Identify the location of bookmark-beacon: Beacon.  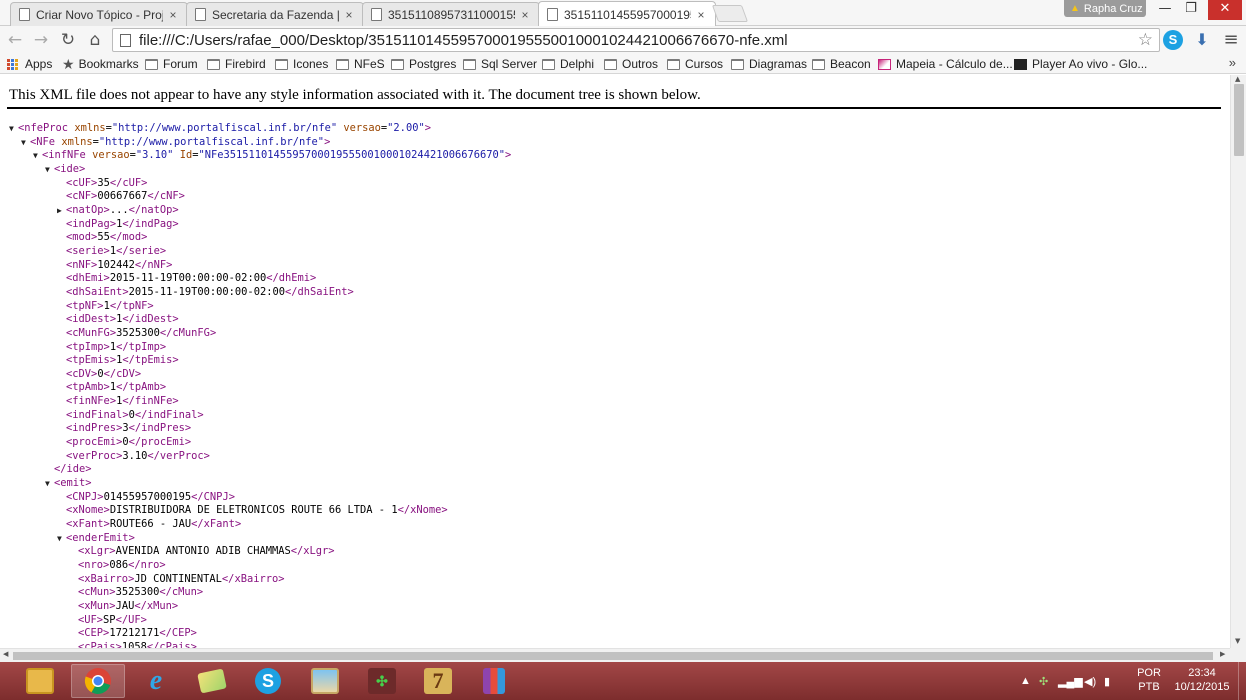
(841, 64).